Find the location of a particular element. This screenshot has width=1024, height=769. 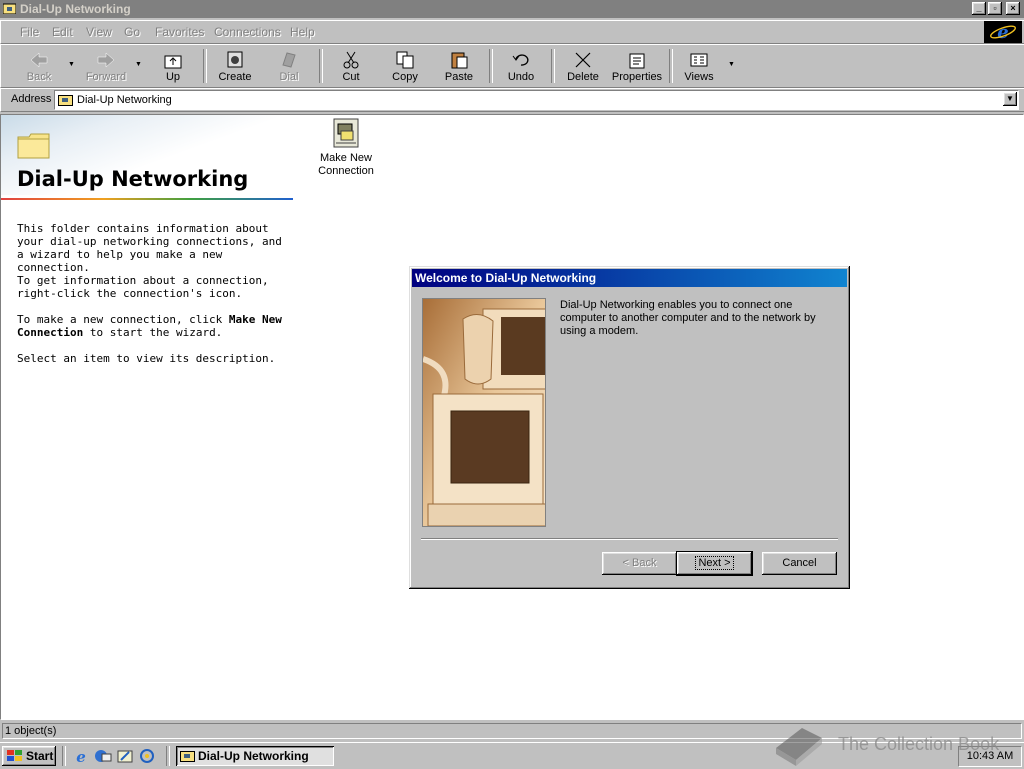

create-button: Create is located at coordinates (235, 66).